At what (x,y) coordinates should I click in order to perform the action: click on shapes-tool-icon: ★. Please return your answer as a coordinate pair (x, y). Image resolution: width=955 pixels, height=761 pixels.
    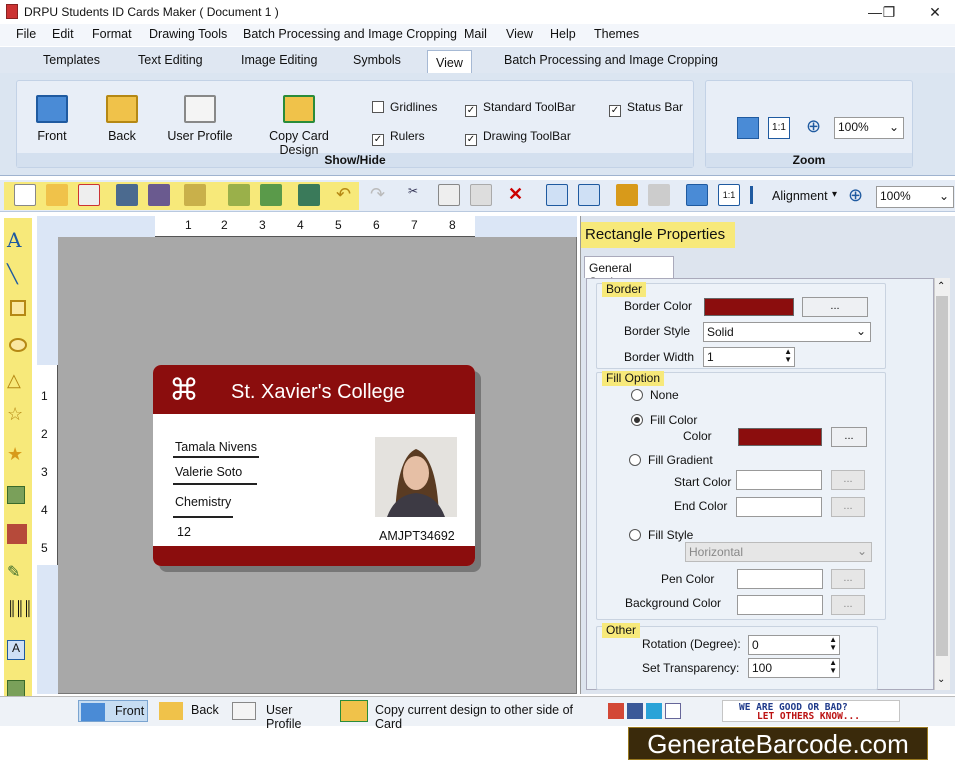
    Looking at the image, I should click on (18, 455).